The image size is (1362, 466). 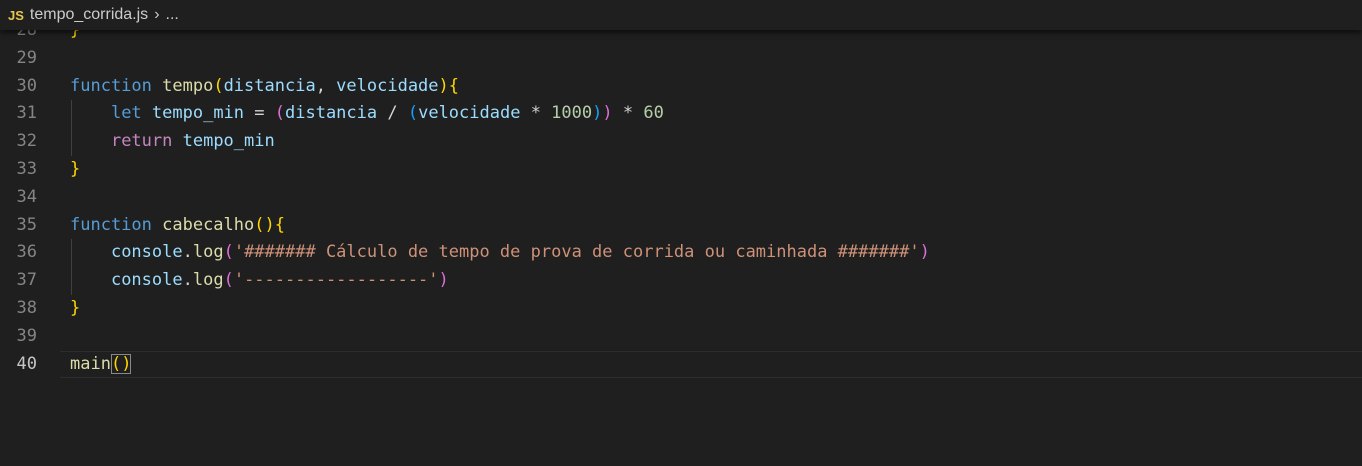 I want to click on code-token: ,, so click(x=326, y=85).